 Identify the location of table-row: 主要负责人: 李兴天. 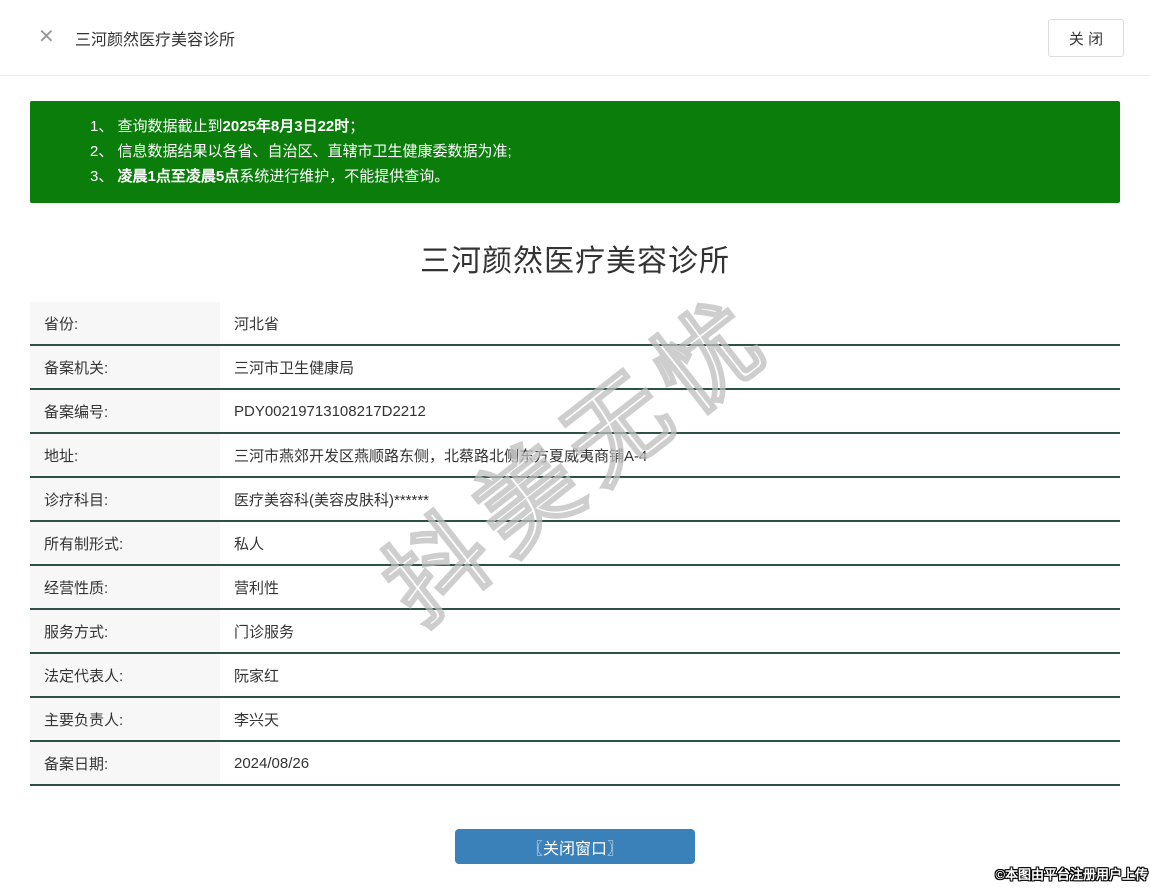
(575, 720).